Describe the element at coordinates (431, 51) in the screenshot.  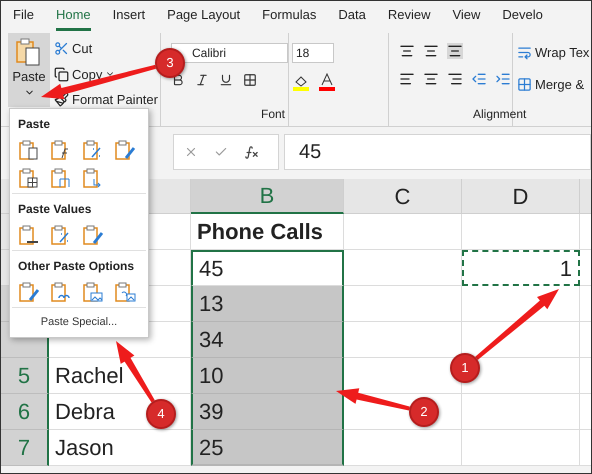
I see `align-middle-icon` at that location.